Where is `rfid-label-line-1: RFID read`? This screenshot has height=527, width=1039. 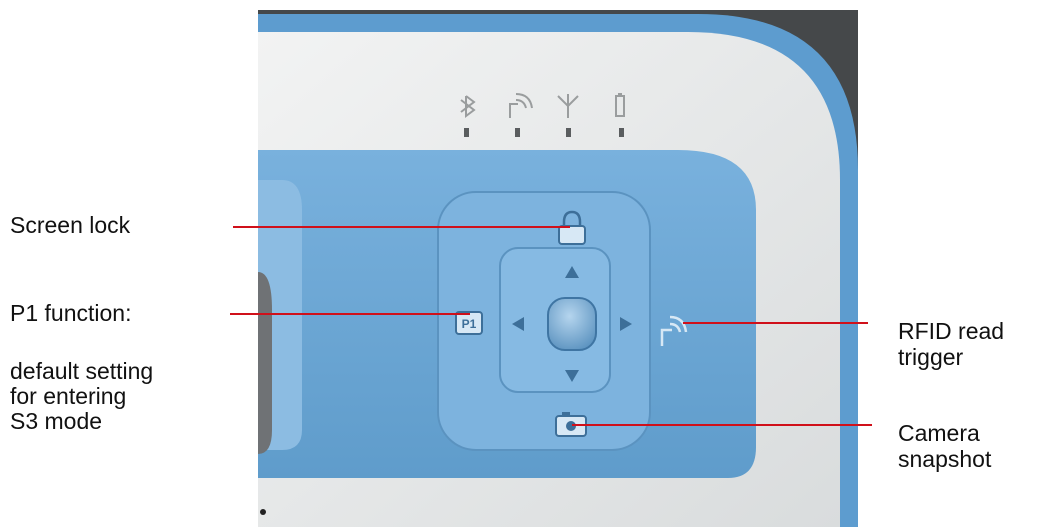
rfid-label-line-1: RFID read is located at coordinates (951, 331).